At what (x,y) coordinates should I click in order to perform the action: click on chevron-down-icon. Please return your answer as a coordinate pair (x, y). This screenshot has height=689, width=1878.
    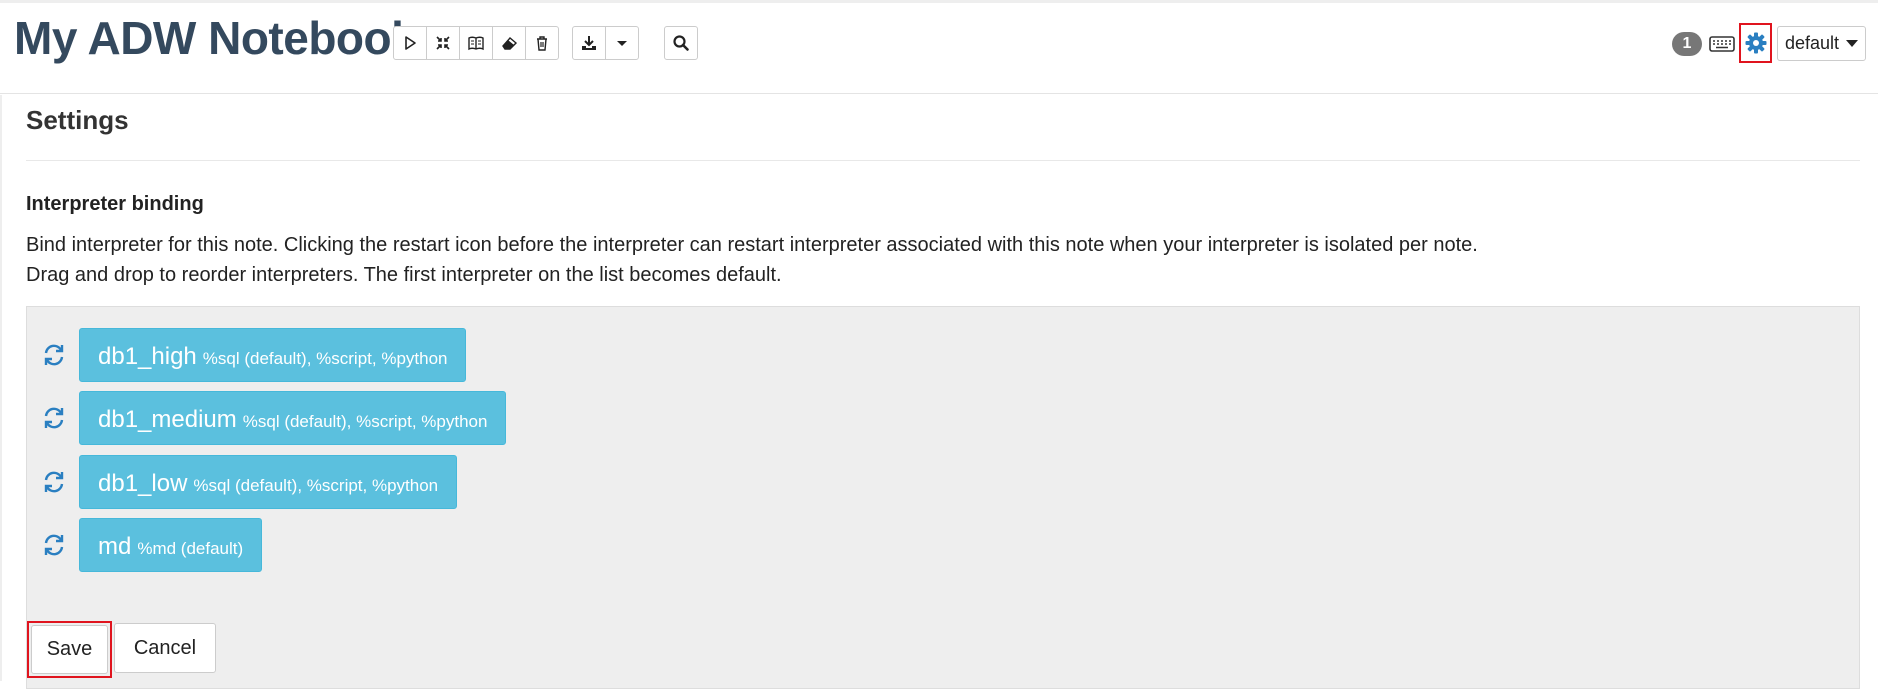
    Looking at the image, I should click on (1852, 43).